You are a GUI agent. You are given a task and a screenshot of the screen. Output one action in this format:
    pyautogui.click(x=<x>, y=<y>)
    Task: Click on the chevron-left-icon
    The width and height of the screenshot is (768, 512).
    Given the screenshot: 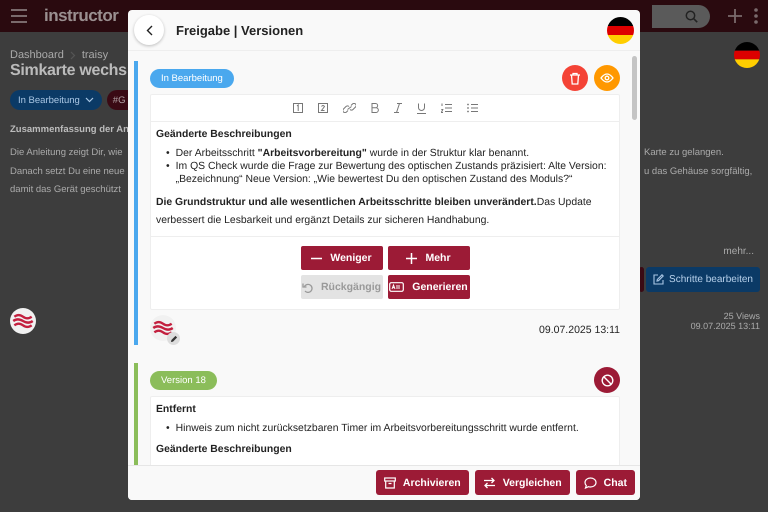 What is the action you would take?
    pyautogui.click(x=149, y=30)
    